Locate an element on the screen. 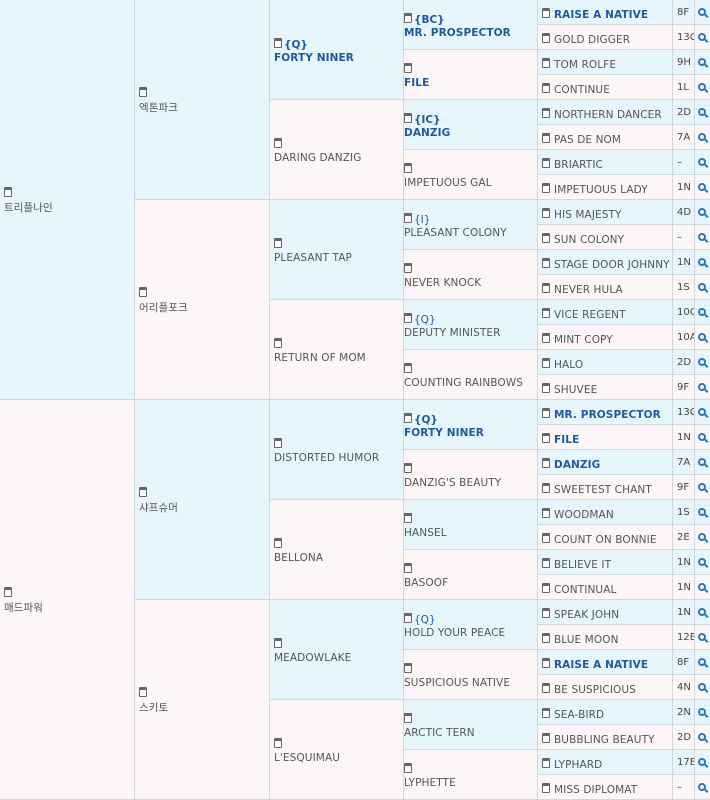 This screenshot has height=800, width=710. horse-name: GOLD DIGGER is located at coordinates (592, 40).